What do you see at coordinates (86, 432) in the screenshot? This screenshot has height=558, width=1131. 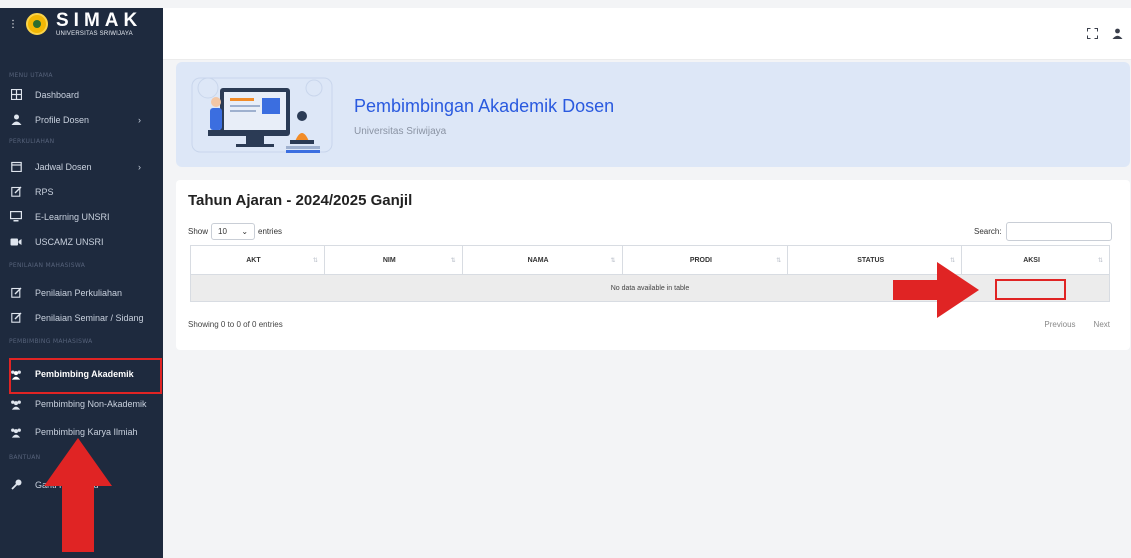 I see `sidebar-item-label: Pembimbing Karya Ilmiah` at bounding box center [86, 432].